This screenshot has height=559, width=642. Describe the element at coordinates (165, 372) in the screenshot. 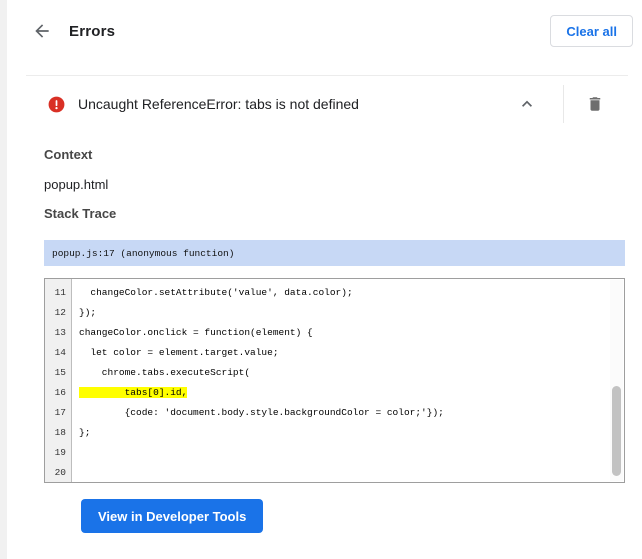

I see `code-line: chrome.tabs.executeScript(` at that location.